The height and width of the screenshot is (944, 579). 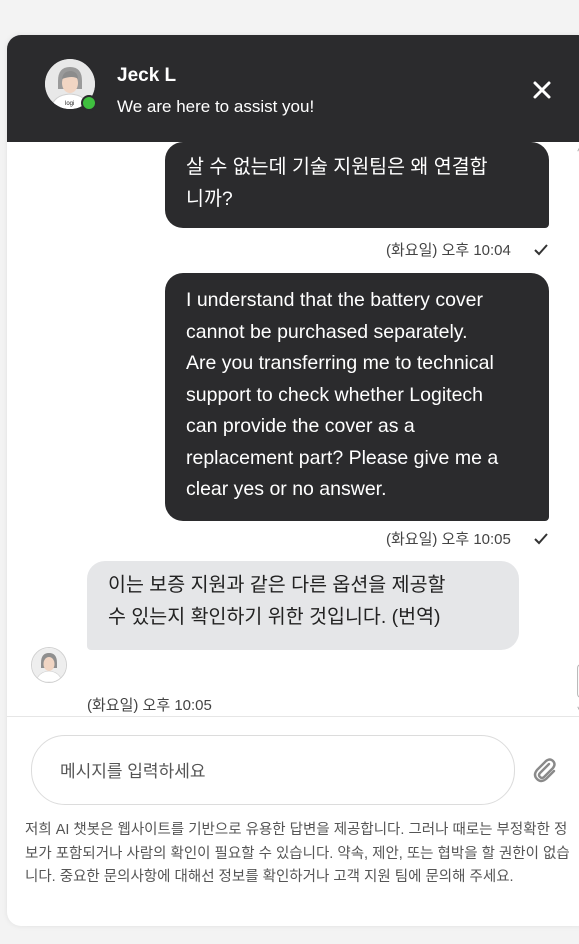 I want to click on paperclip-icon, so click(x=544, y=770).